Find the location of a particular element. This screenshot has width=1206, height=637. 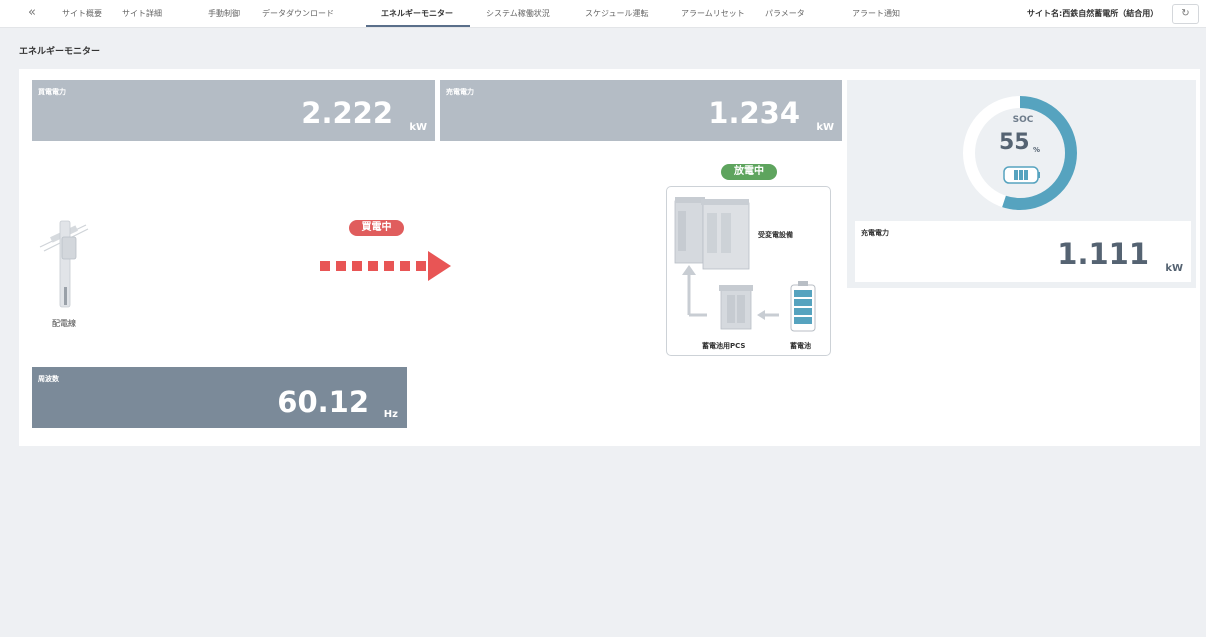

arrow-left-icon is located at coordinates (768, 315).